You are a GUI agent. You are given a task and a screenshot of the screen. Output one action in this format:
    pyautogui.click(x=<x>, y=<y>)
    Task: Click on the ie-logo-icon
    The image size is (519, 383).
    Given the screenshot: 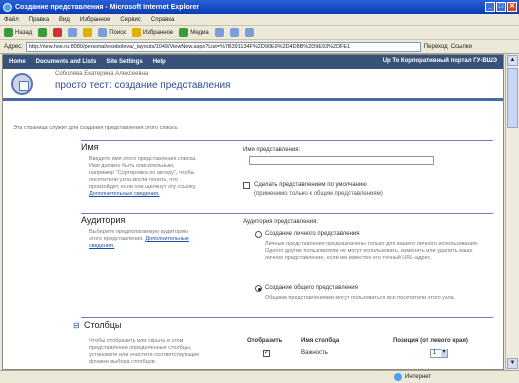 What is the action you would take?
    pyautogui.click(x=7, y=7)
    